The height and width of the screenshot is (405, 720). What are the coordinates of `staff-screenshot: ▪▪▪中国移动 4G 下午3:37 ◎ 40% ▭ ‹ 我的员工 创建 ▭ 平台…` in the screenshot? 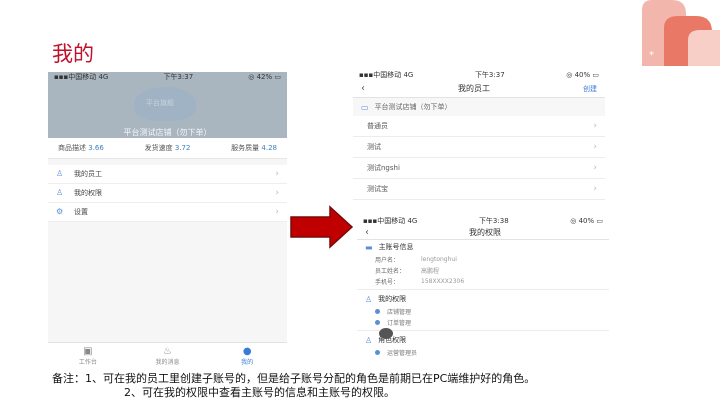 It's located at (479, 137).